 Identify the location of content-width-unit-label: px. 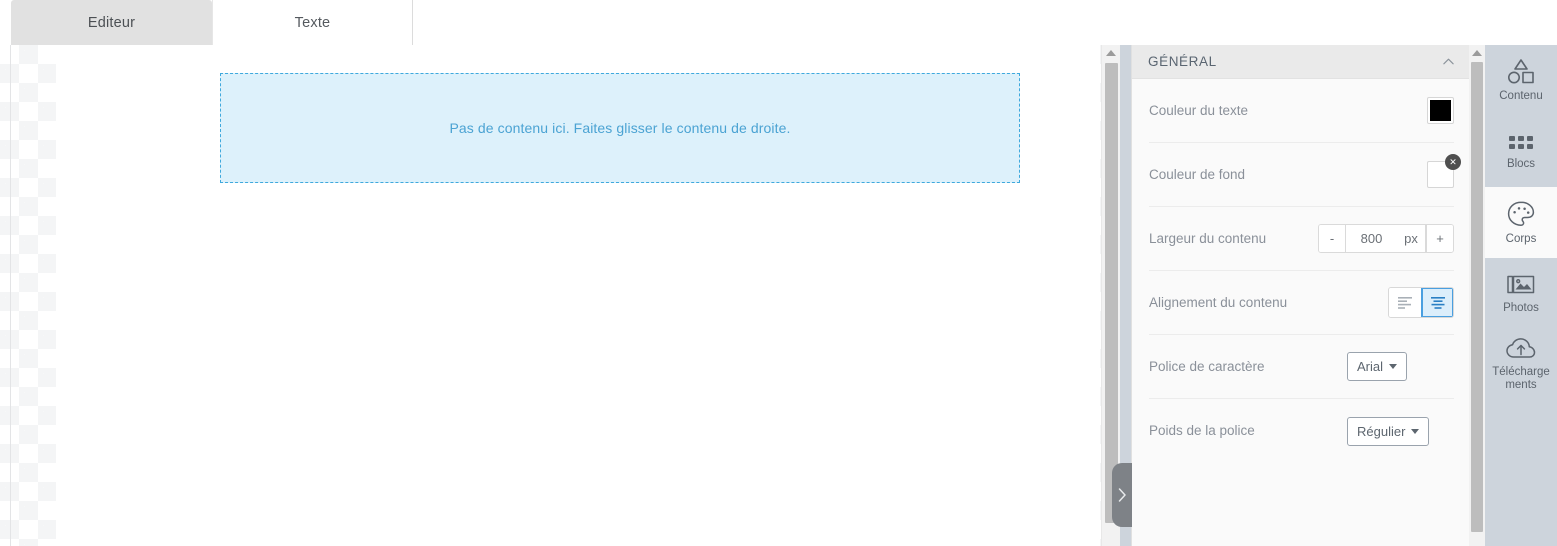
(1411, 238).